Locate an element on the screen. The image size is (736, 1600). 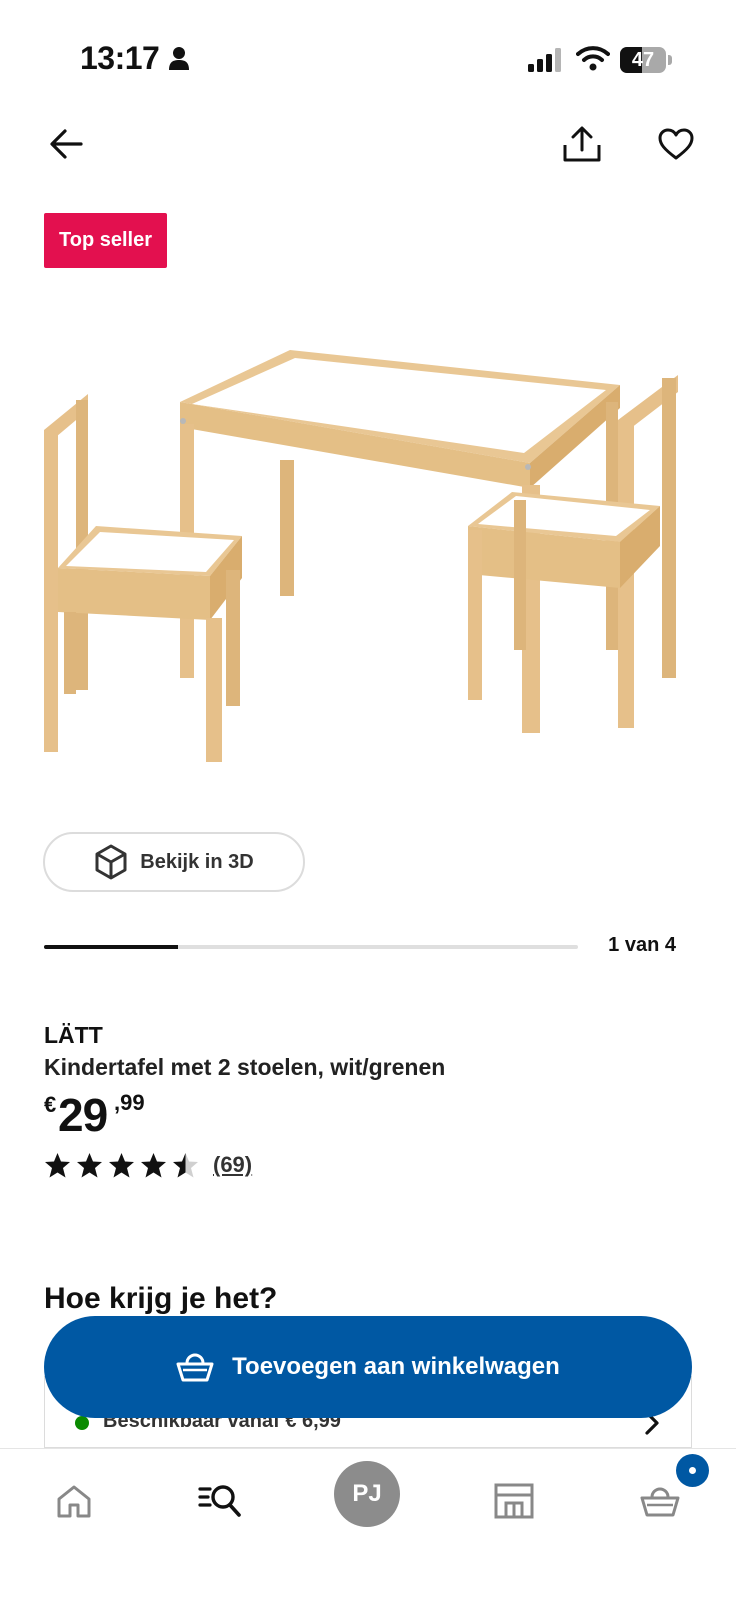
profile-initials: PJ is located at coordinates (367, 1493).